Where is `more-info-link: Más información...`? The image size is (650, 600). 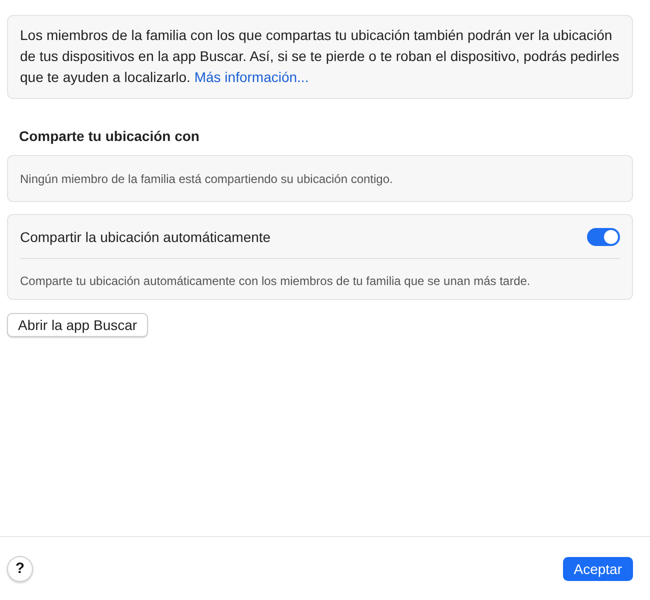
more-info-link: Más información... is located at coordinates (251, 77).